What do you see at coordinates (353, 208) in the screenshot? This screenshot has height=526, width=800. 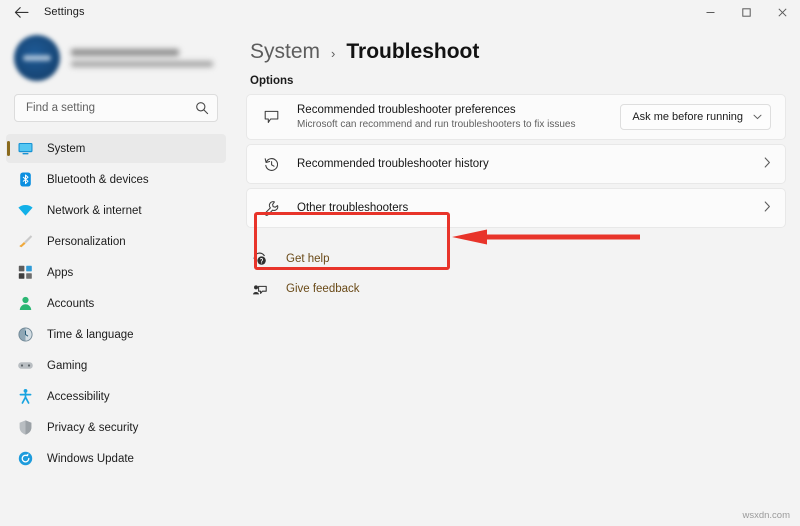 I see `card-title: Other troubleshooters` at bounding box center [353, 208].